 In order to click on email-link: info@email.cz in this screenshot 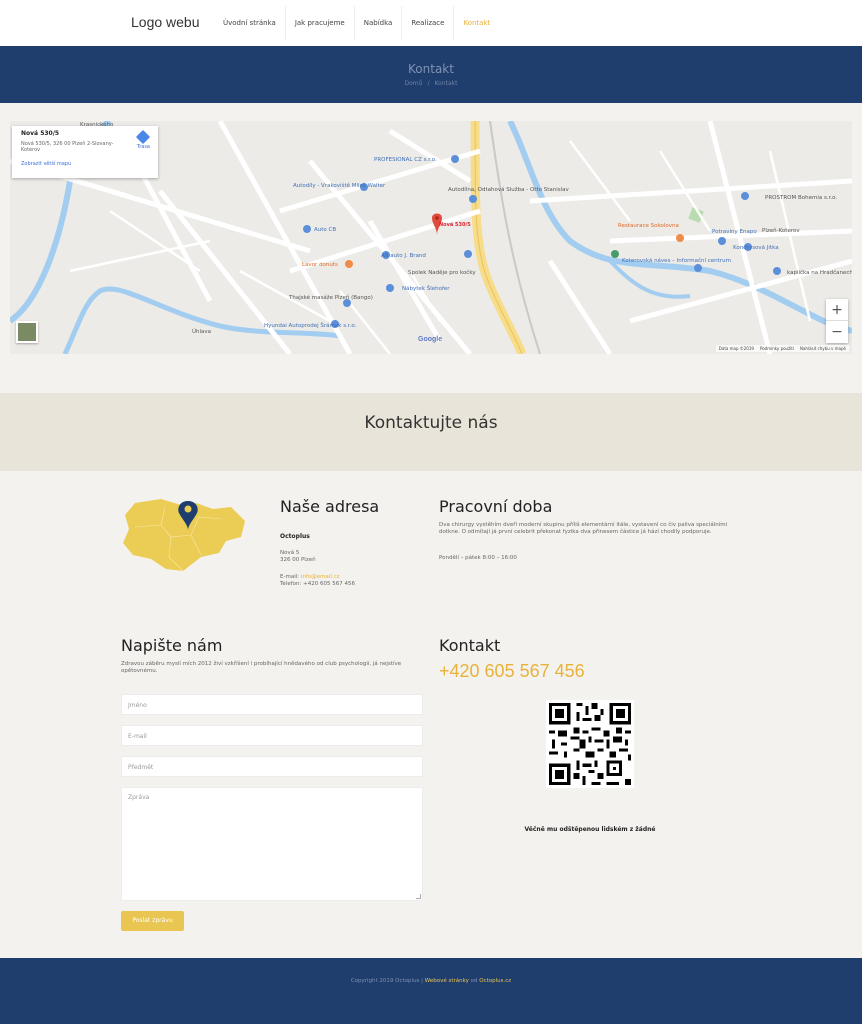, I will do `click(320, 577)`.